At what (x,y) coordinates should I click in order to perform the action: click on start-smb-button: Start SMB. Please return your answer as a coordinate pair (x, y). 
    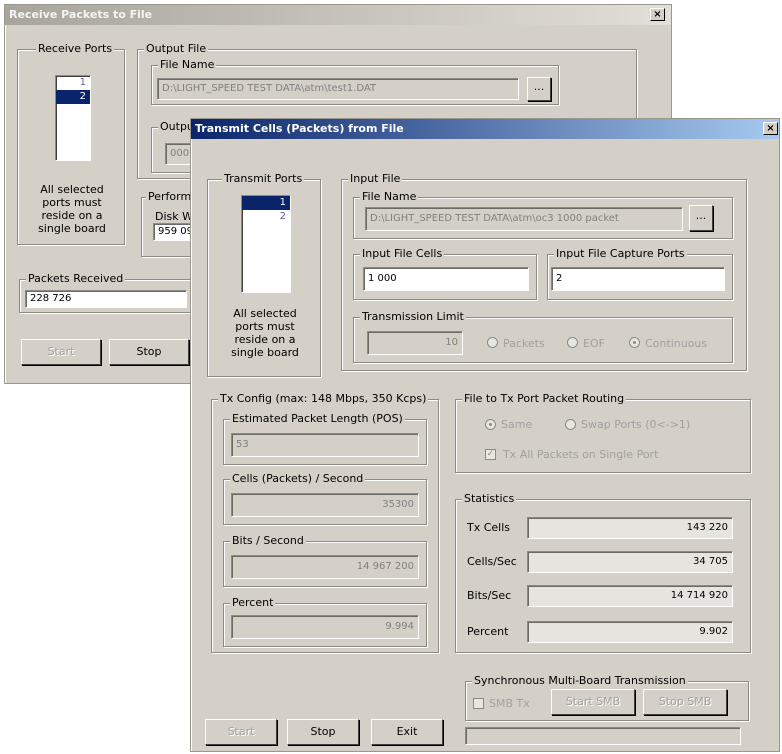
    Looking at the image, I should click on (593, 702).